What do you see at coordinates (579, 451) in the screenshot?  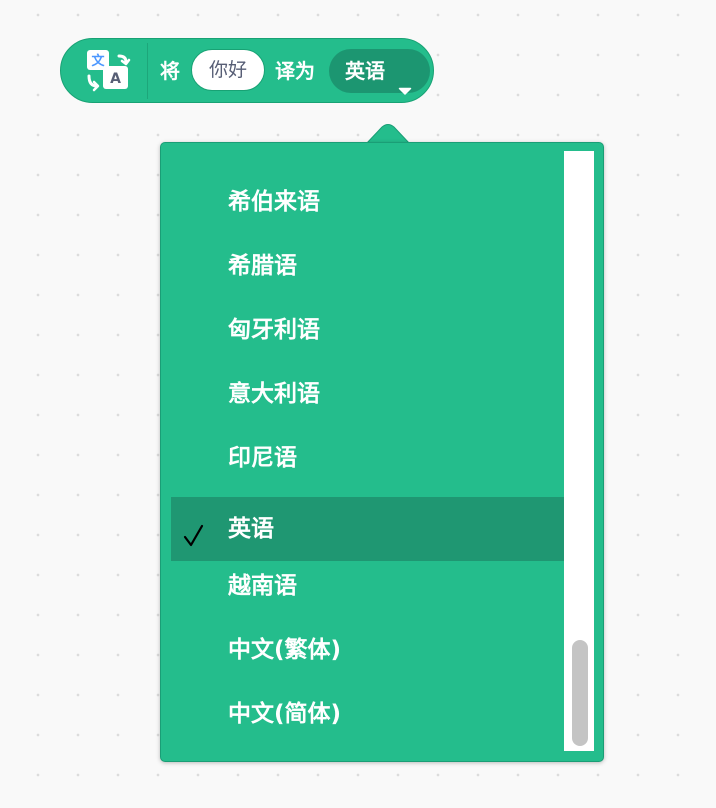 I see `scrollbar-track` at bounding box center [579, 451].